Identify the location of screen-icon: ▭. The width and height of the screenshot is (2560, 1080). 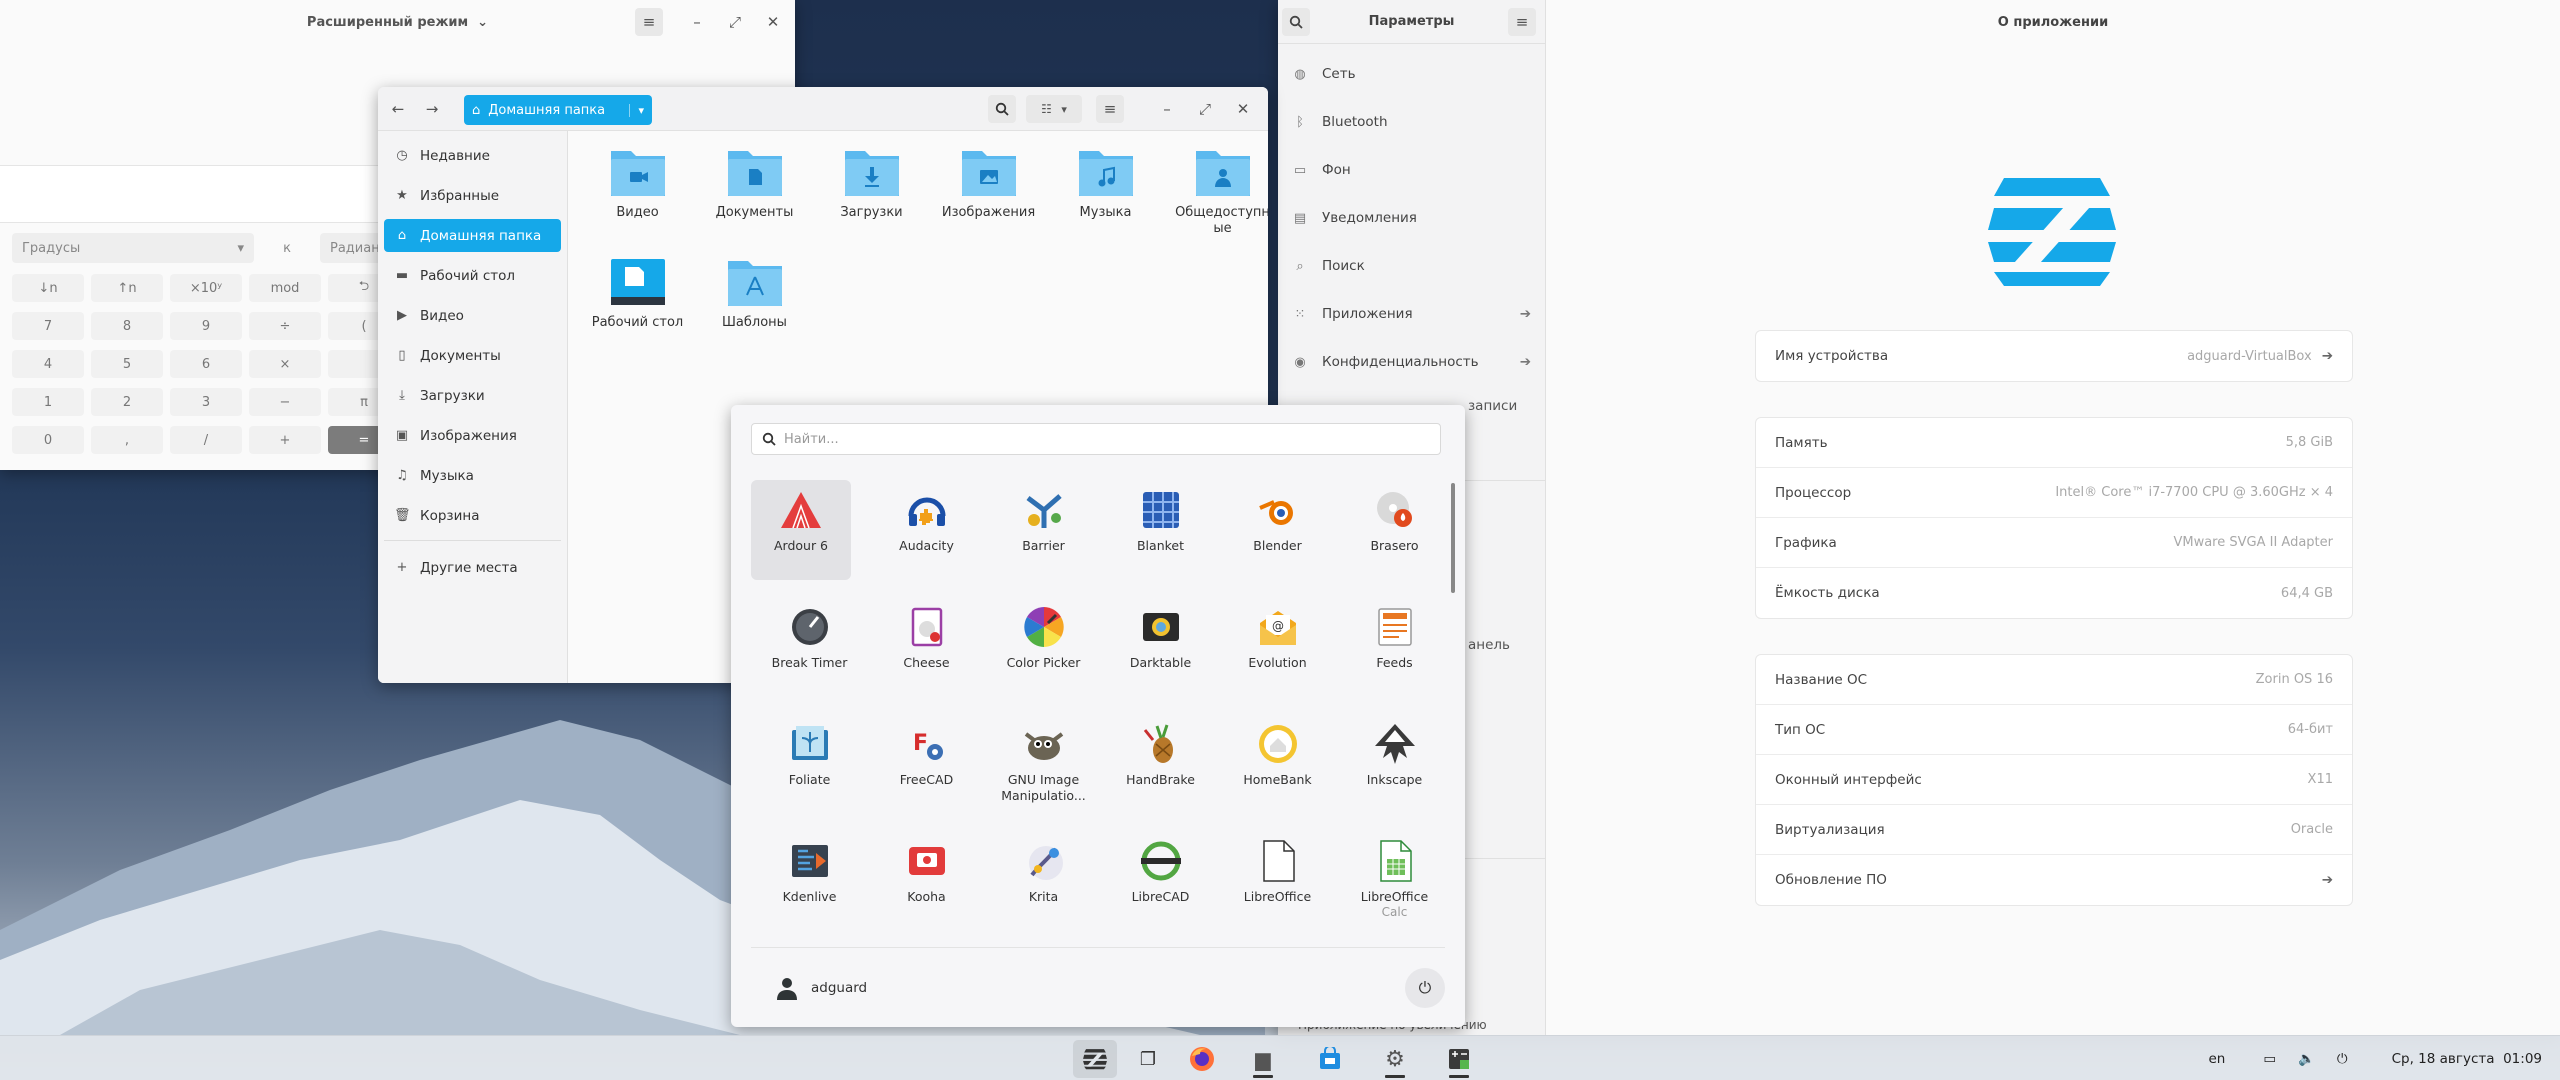
(2269, 1059).